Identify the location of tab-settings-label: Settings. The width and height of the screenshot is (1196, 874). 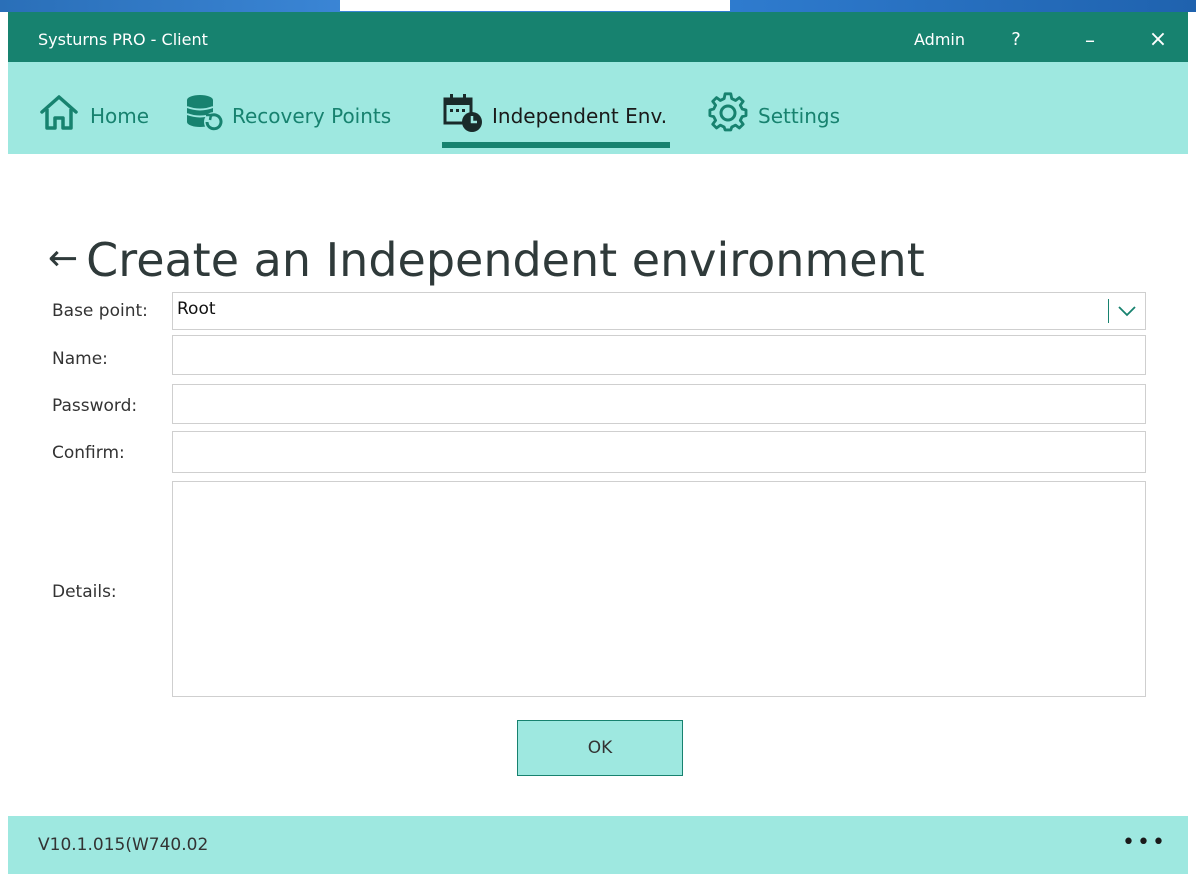
(799, 116).